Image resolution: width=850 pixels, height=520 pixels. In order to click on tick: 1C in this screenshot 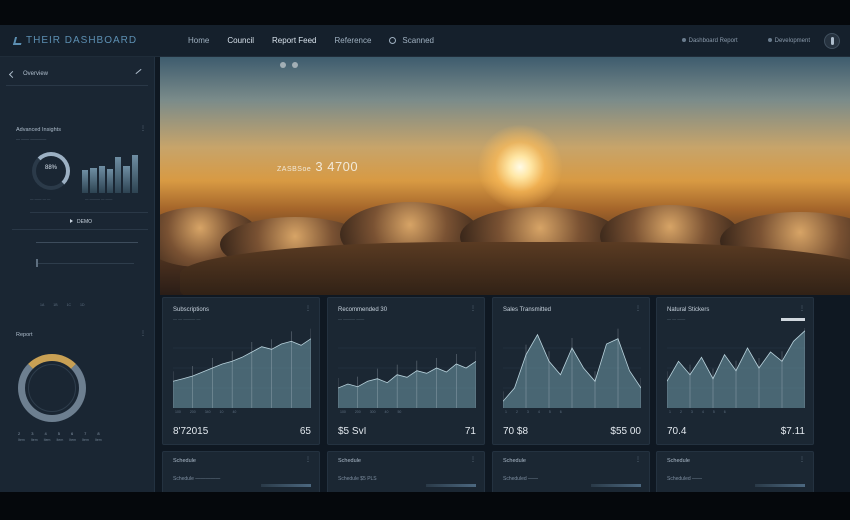, I will do `click(69, 305)`.